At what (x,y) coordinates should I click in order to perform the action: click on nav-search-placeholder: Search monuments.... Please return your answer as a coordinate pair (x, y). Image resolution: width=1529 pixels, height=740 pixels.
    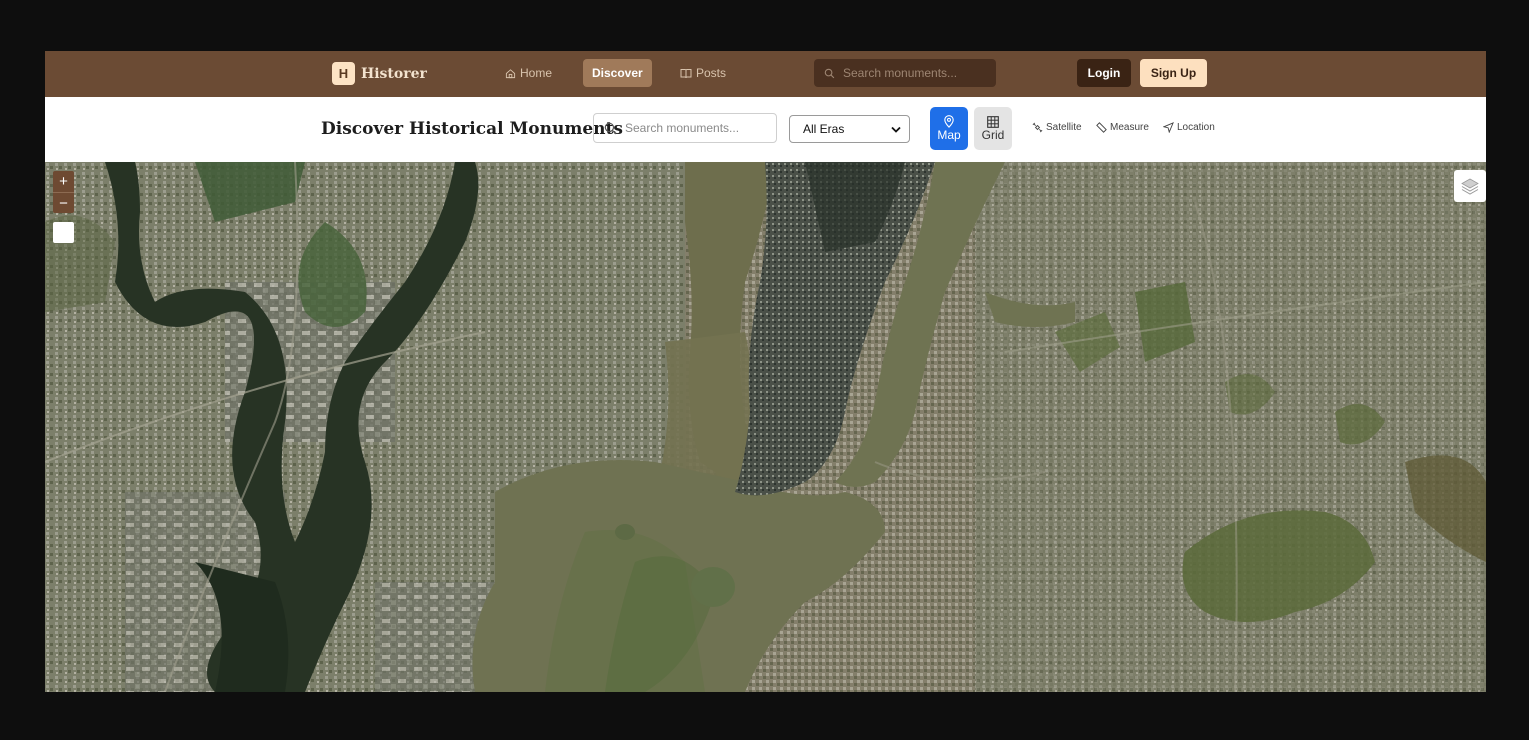
    Looking at the image, I should click on (900, 73).